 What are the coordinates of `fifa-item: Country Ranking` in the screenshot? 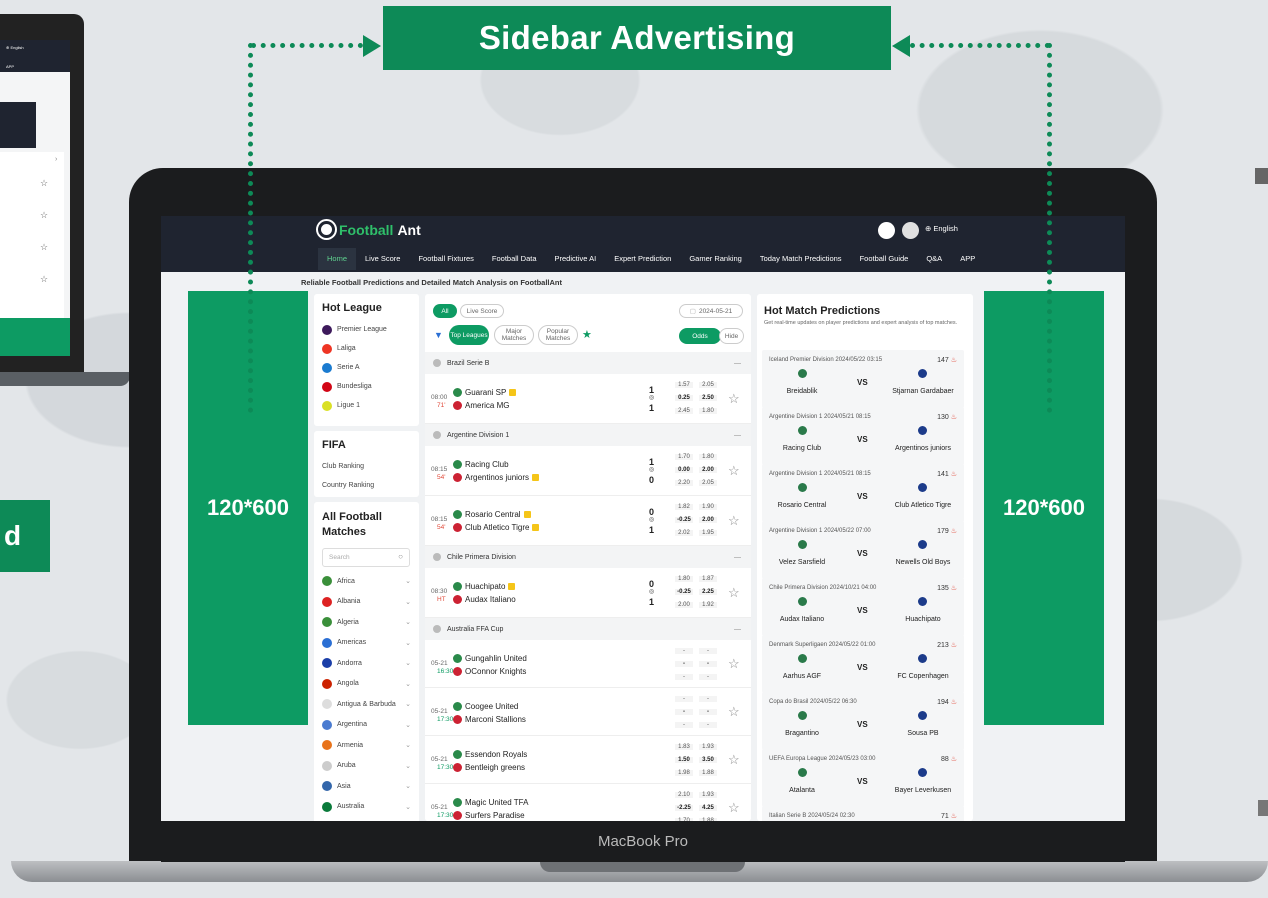 It's located at (366, 485).